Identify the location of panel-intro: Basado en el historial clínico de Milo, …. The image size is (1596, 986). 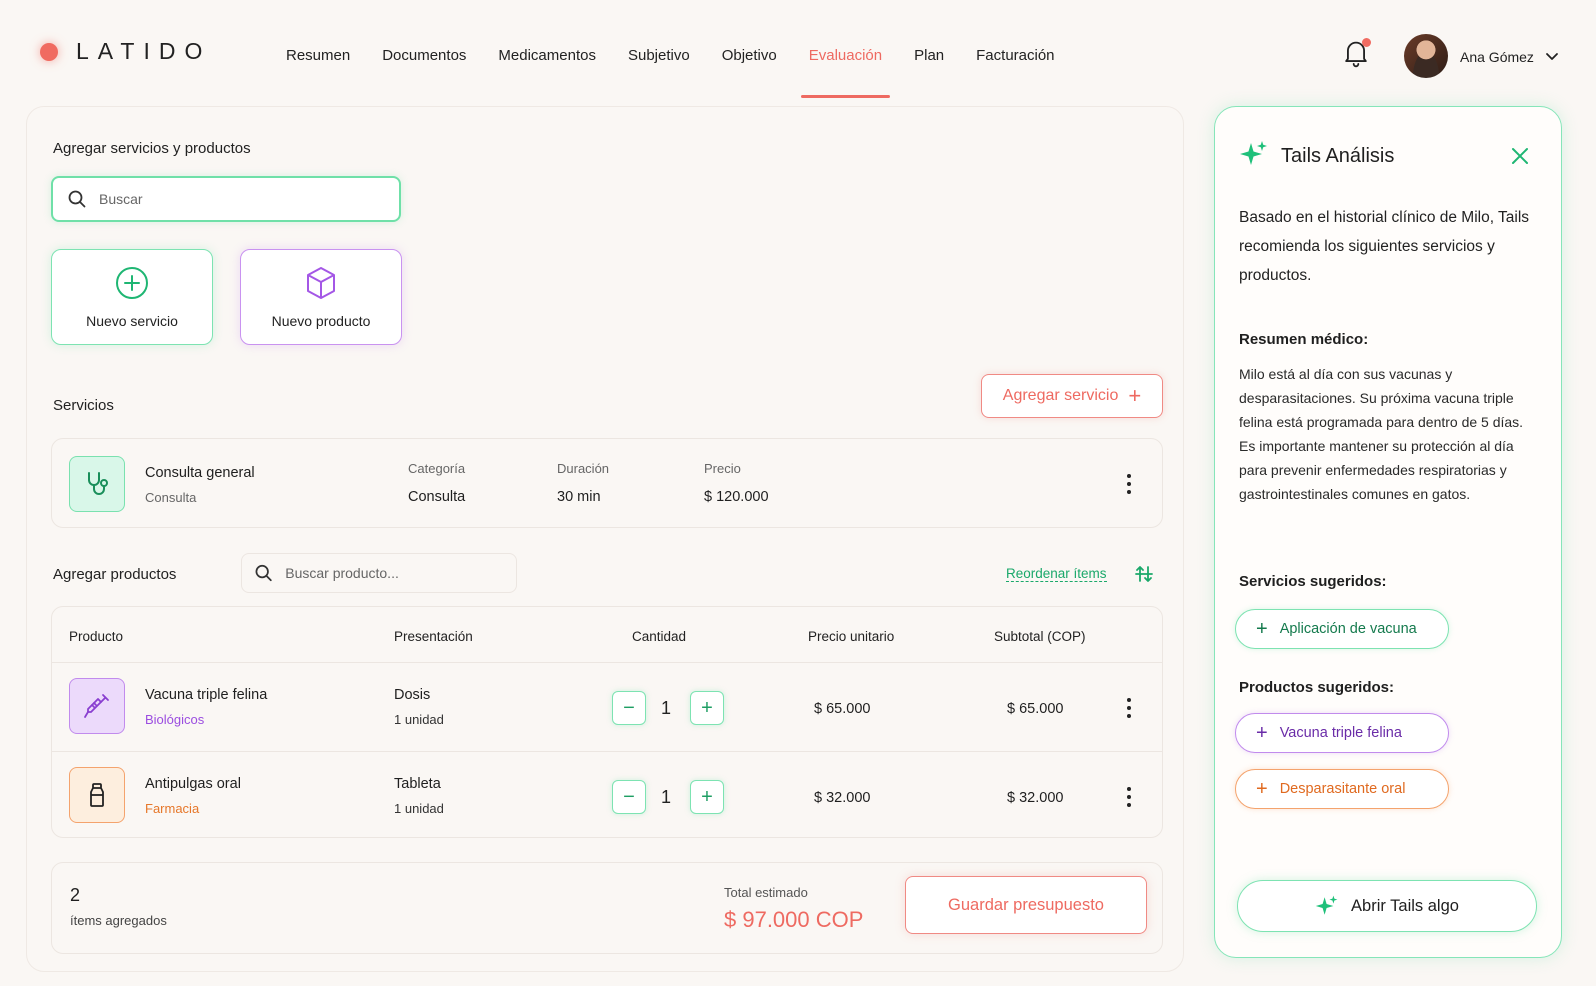
(1384, 246).